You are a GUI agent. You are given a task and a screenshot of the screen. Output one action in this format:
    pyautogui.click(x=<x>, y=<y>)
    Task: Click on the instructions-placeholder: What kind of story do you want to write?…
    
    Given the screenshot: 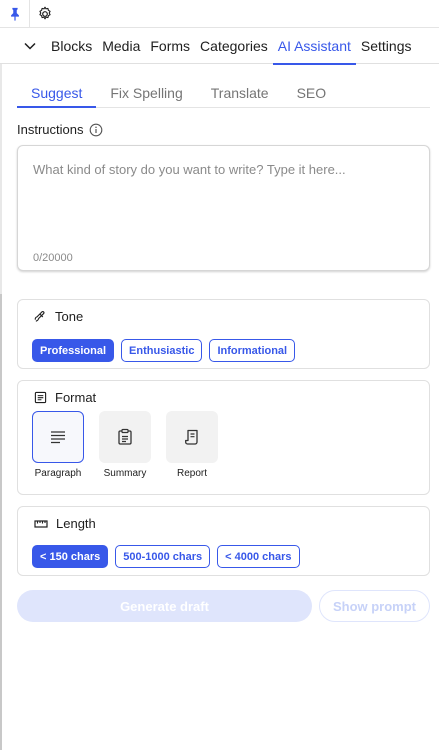 What is the action you would take?
    pyautogui.click(x=189, y=169)
    